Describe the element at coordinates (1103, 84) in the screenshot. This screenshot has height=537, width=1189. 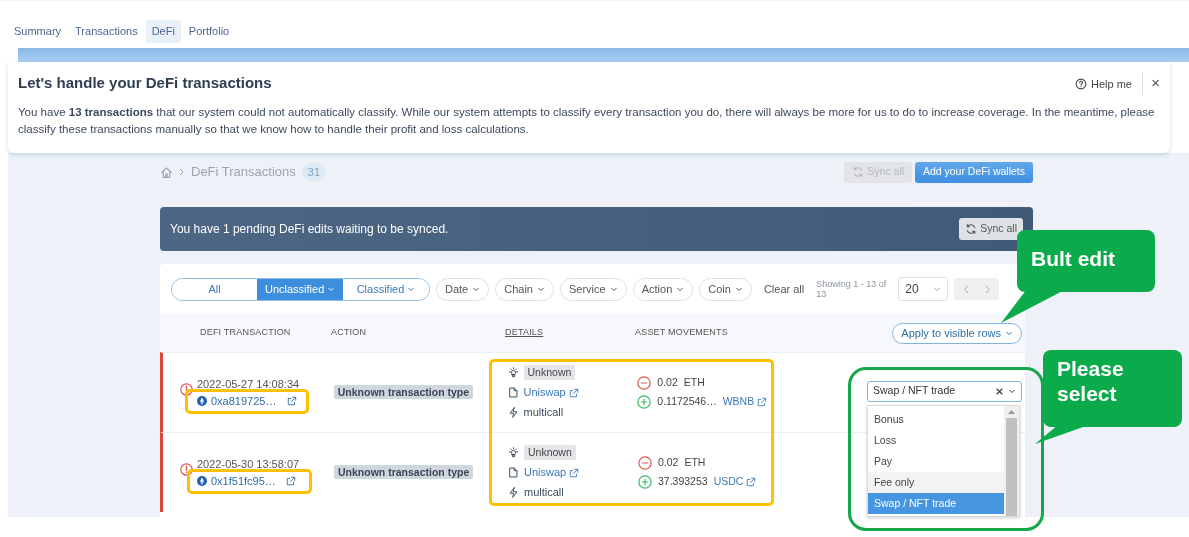
I see `help-button: Help me` at that location.